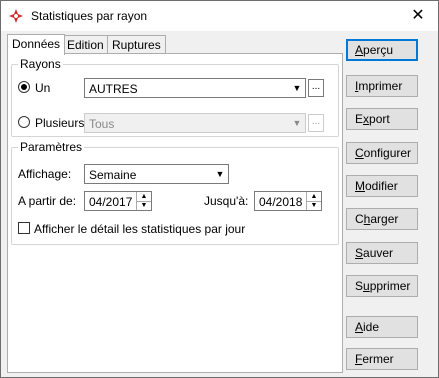 Image resolution: width=439 pixels, height=378 pixels. Describe the element at coordinates (51, 147) in the screenshot. I see `parametres-group-label: Paramètres` at that location.